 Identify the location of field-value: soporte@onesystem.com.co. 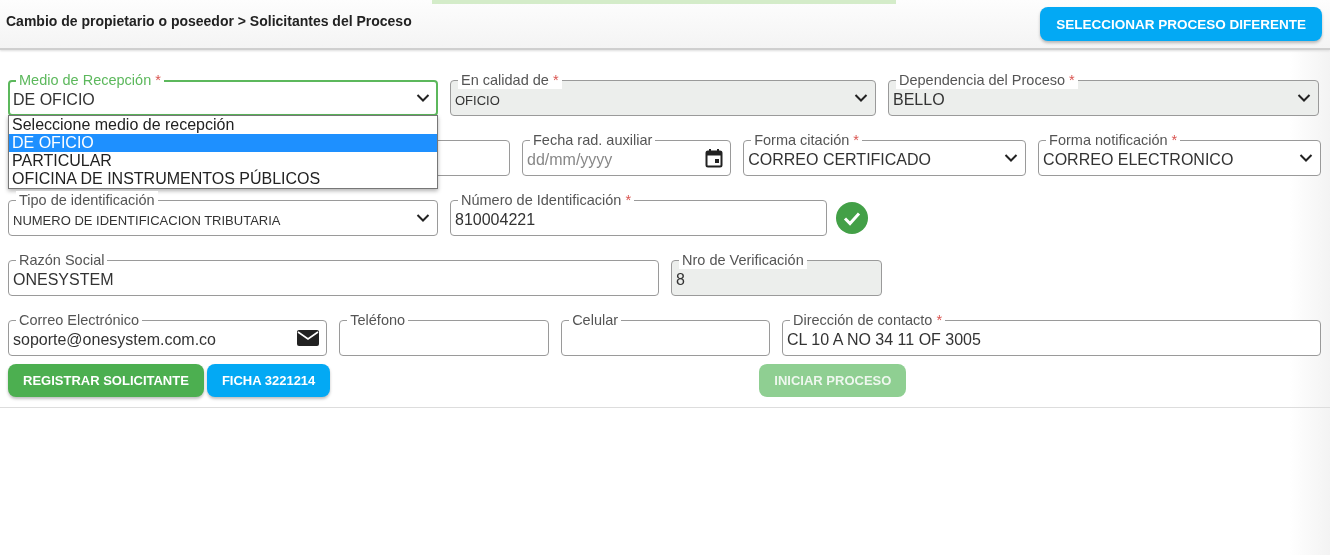
(115, 340).